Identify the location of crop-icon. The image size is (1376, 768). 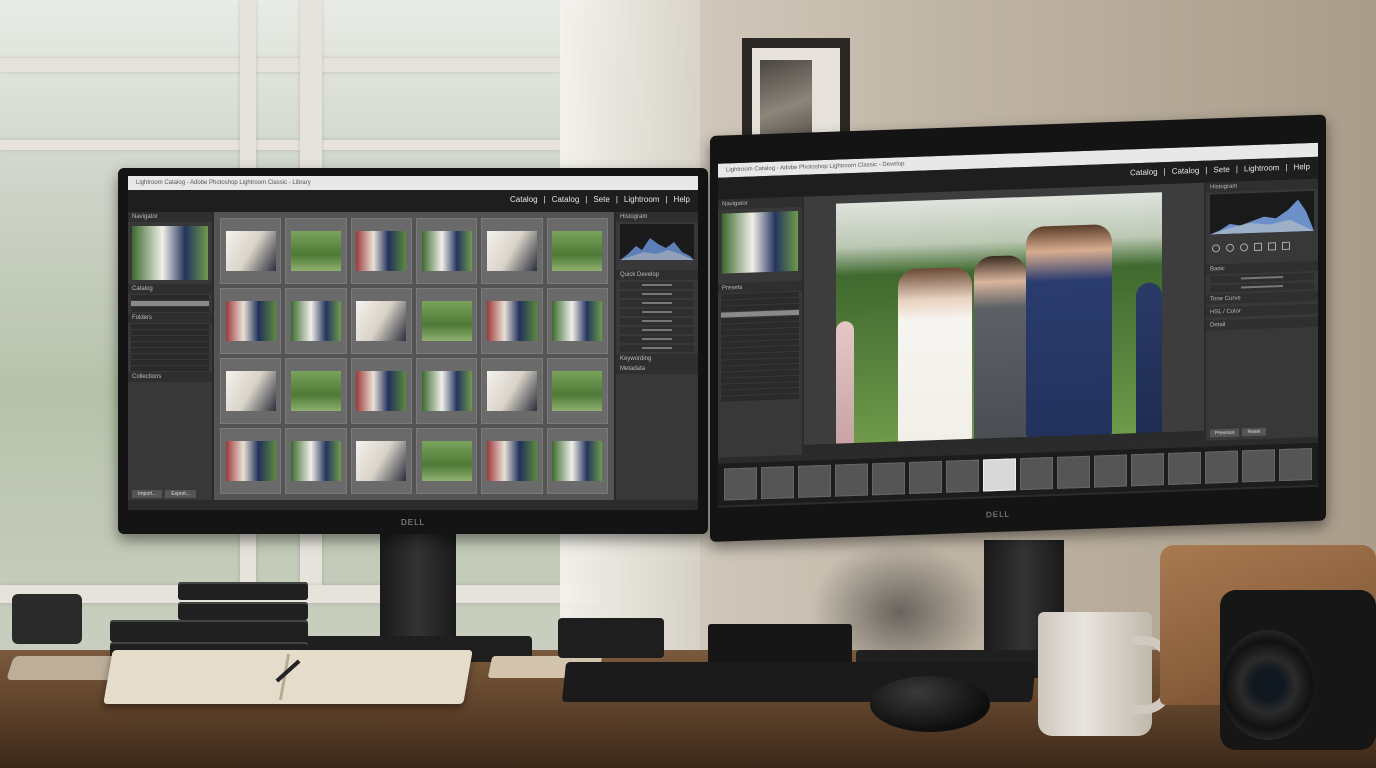
(1216, 248).